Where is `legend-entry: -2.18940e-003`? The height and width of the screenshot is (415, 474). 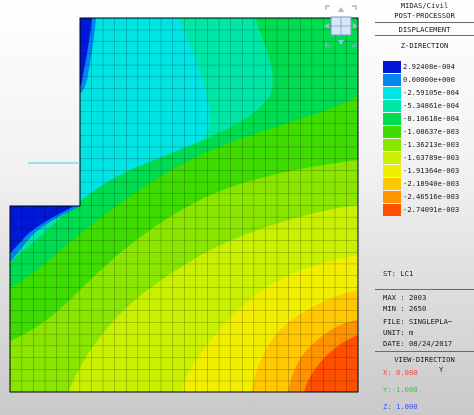 legend-entry: -2.18940e-003 is located at coordinates (428, 183).